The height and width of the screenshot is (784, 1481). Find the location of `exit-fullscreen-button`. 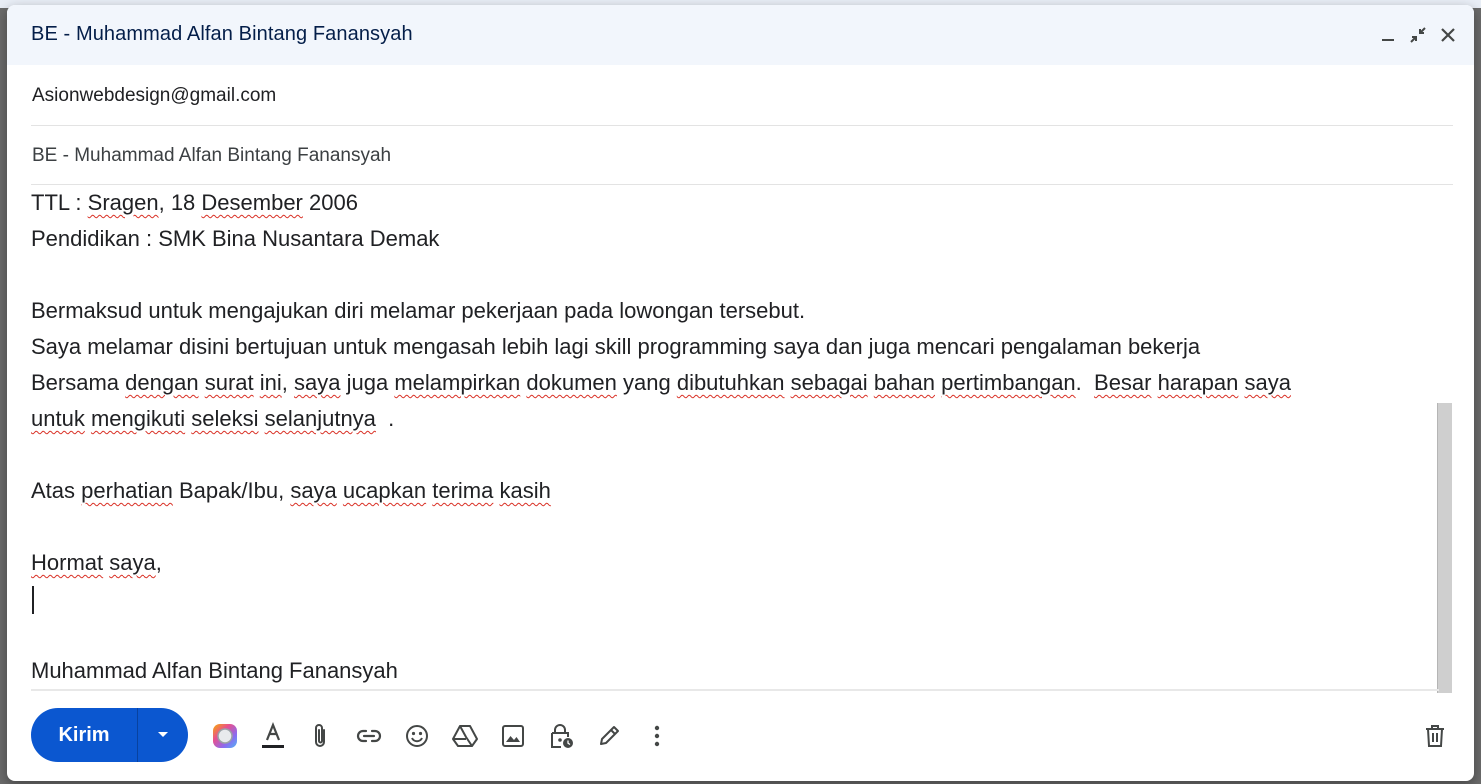

exit-fullscreen-button is located at coordinates (1418, 35).